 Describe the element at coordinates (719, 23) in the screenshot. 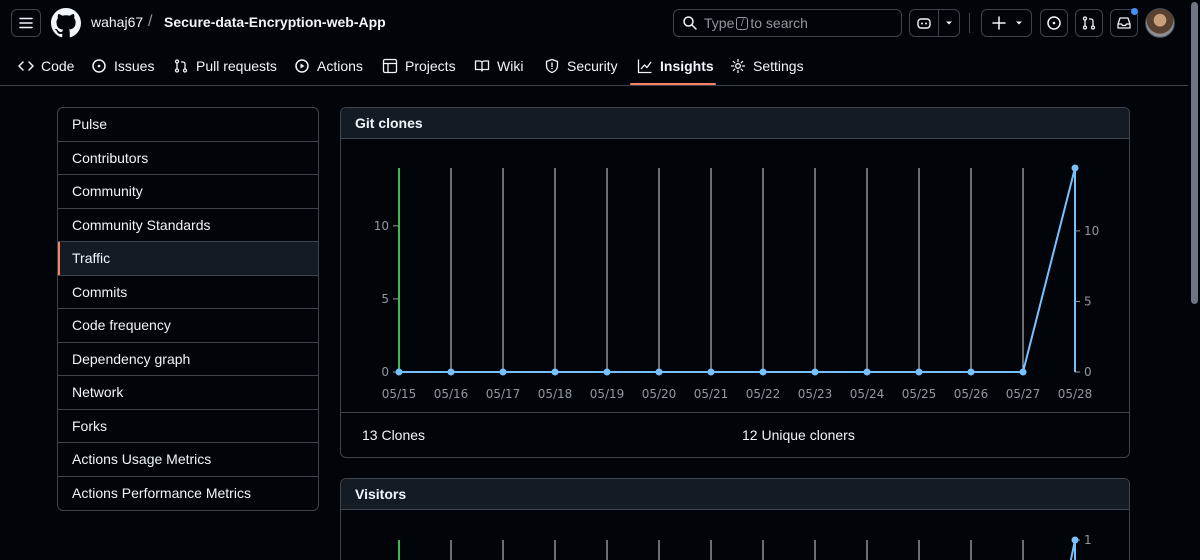

I see `search-prefix: Type` at that location.